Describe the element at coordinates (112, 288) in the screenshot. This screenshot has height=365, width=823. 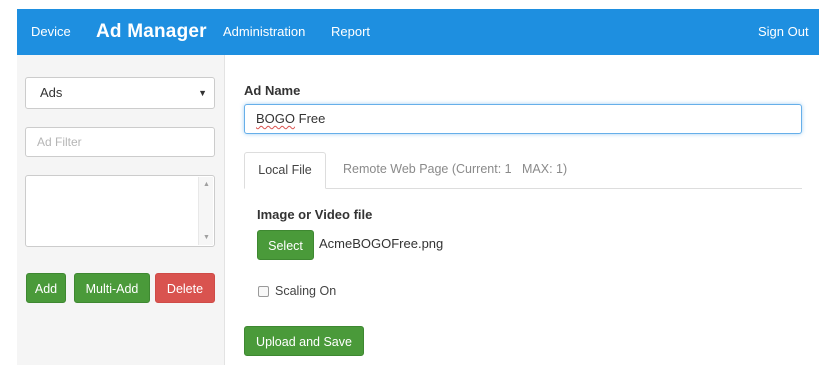
I see `multi-add-button: Multi-Add` at that location.